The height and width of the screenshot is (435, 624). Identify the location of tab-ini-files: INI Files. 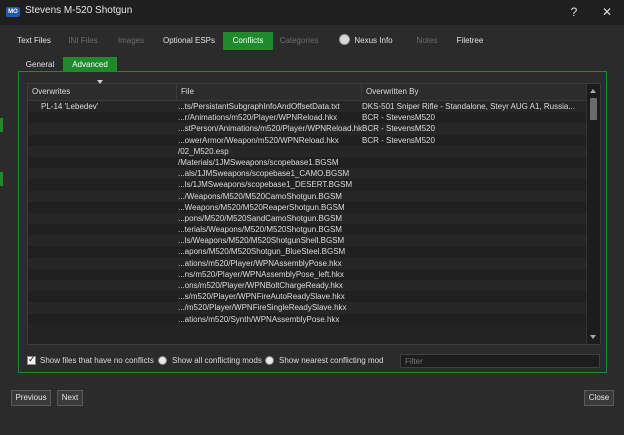
(83, 41).